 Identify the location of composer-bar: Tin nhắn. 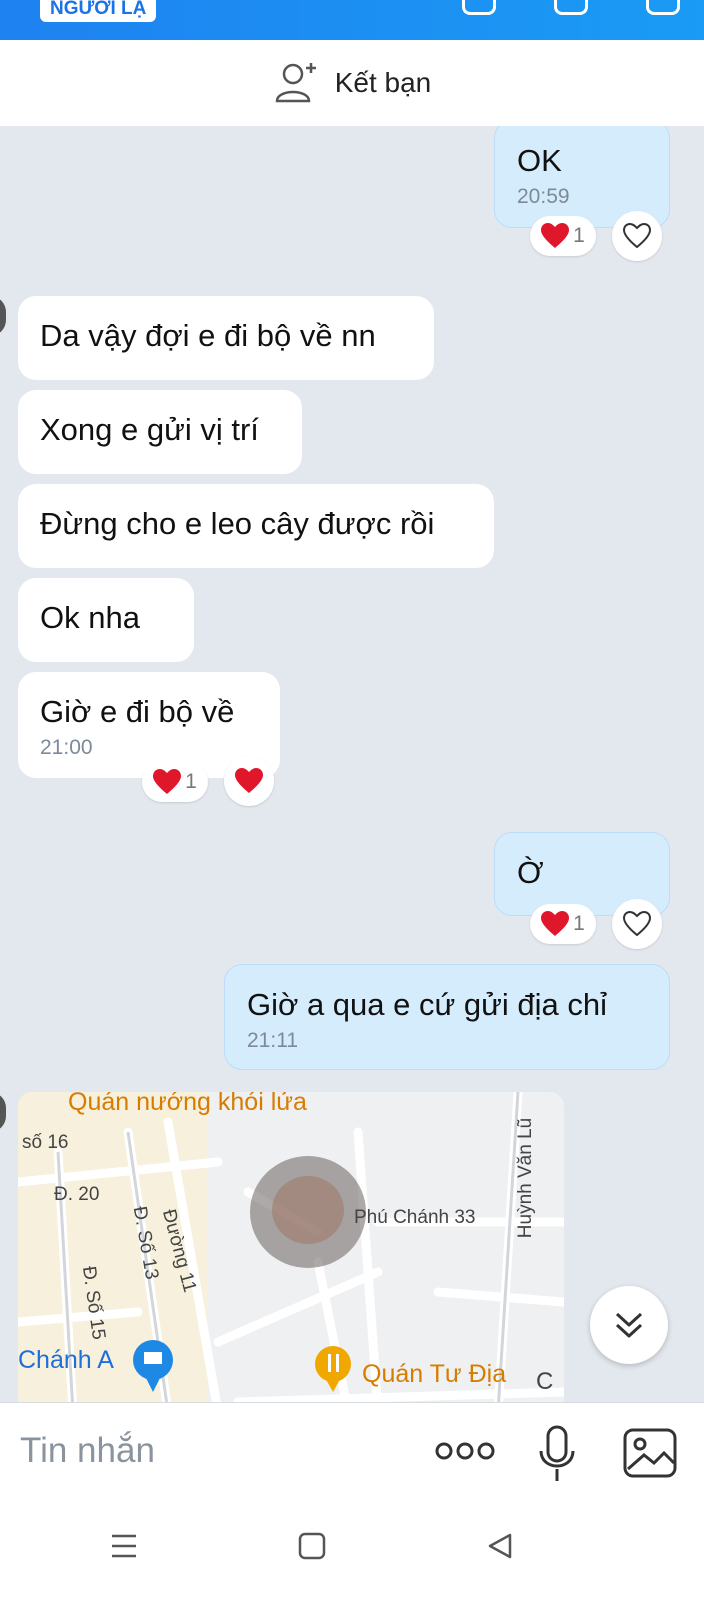
(352, 1452).